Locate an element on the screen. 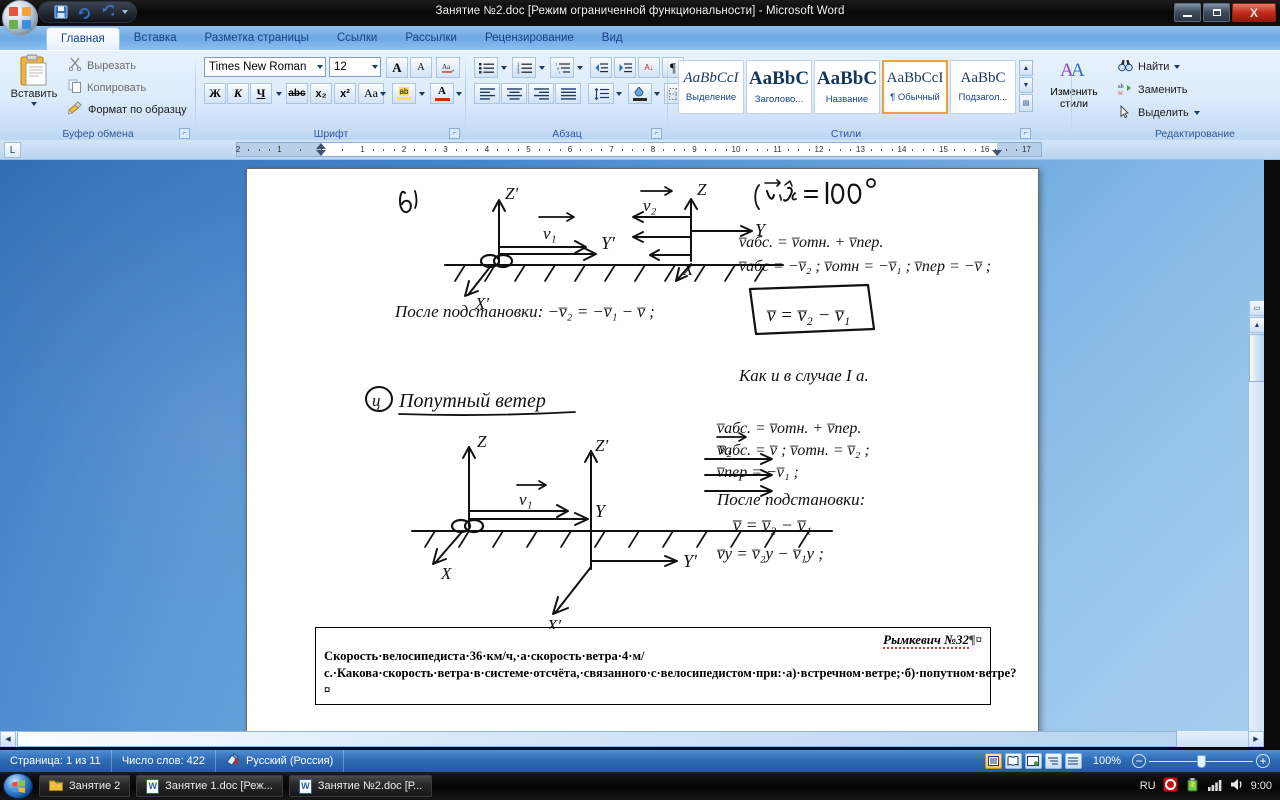  start-button is located at coordinates (18, 786).